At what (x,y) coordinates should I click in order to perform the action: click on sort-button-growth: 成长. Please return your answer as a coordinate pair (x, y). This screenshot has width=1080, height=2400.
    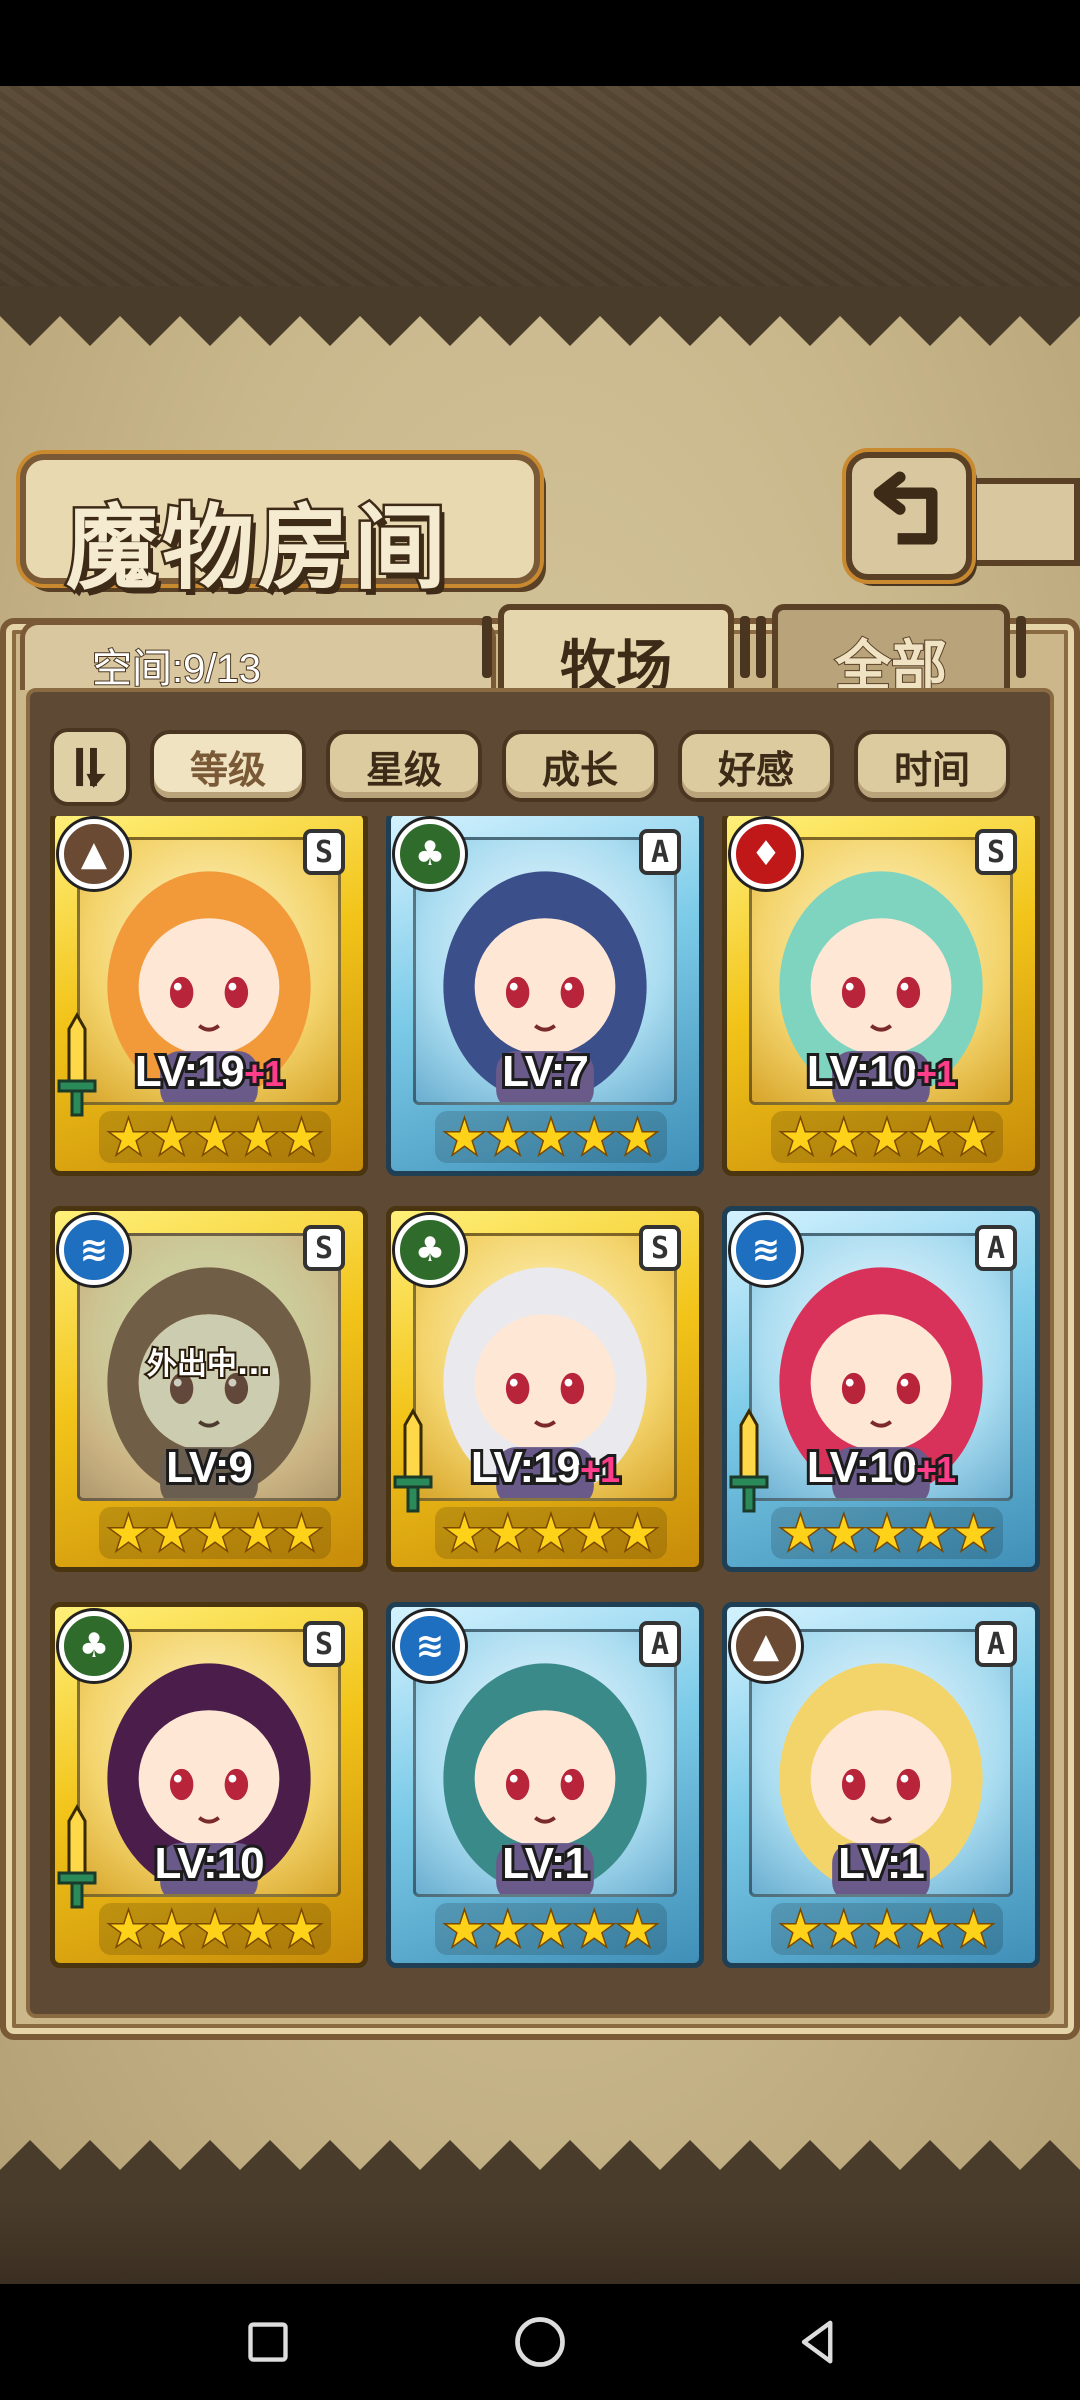
    Looking at the image, I should click on (580, 766).